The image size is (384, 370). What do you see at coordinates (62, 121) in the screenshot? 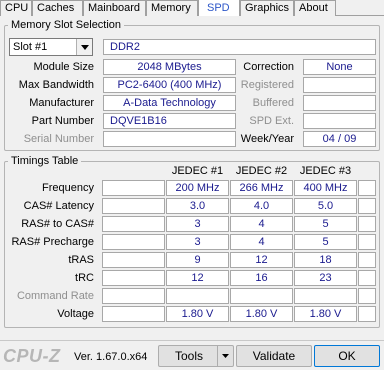
I see `part-number-label: Part Number` at bounding box center [62, 121].